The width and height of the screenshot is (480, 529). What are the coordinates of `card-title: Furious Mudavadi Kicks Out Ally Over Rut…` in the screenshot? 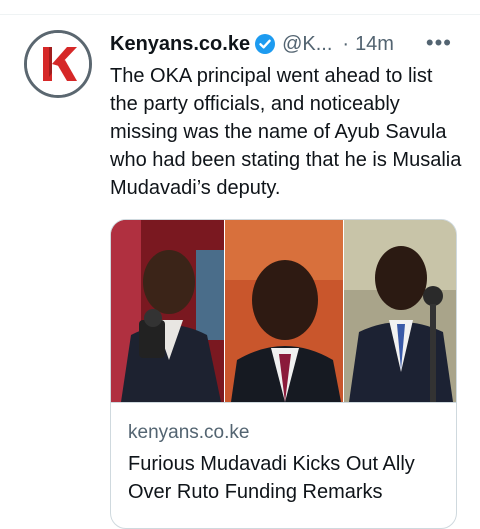 It's located at (288, 478).